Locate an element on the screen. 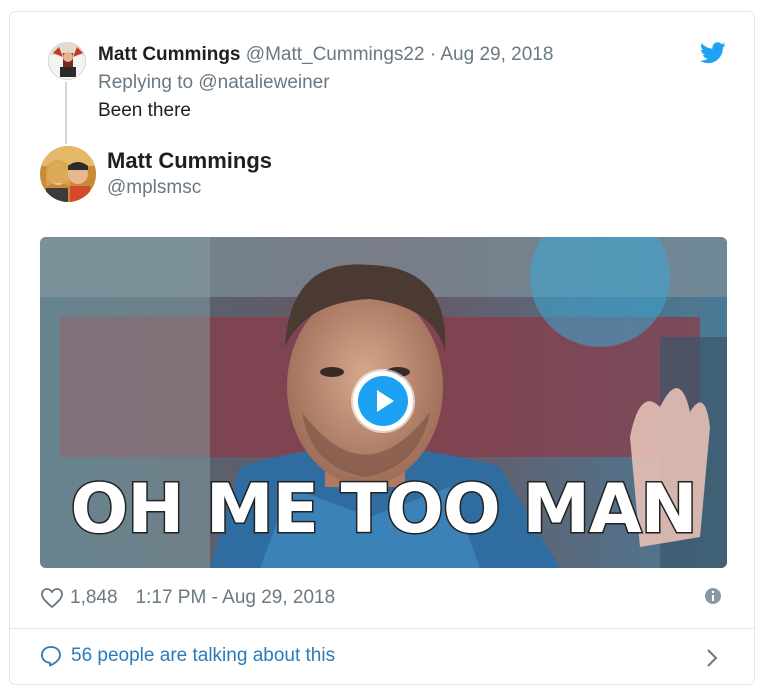  parent-tweet-text: Been there is located at coordinates (144, 110).